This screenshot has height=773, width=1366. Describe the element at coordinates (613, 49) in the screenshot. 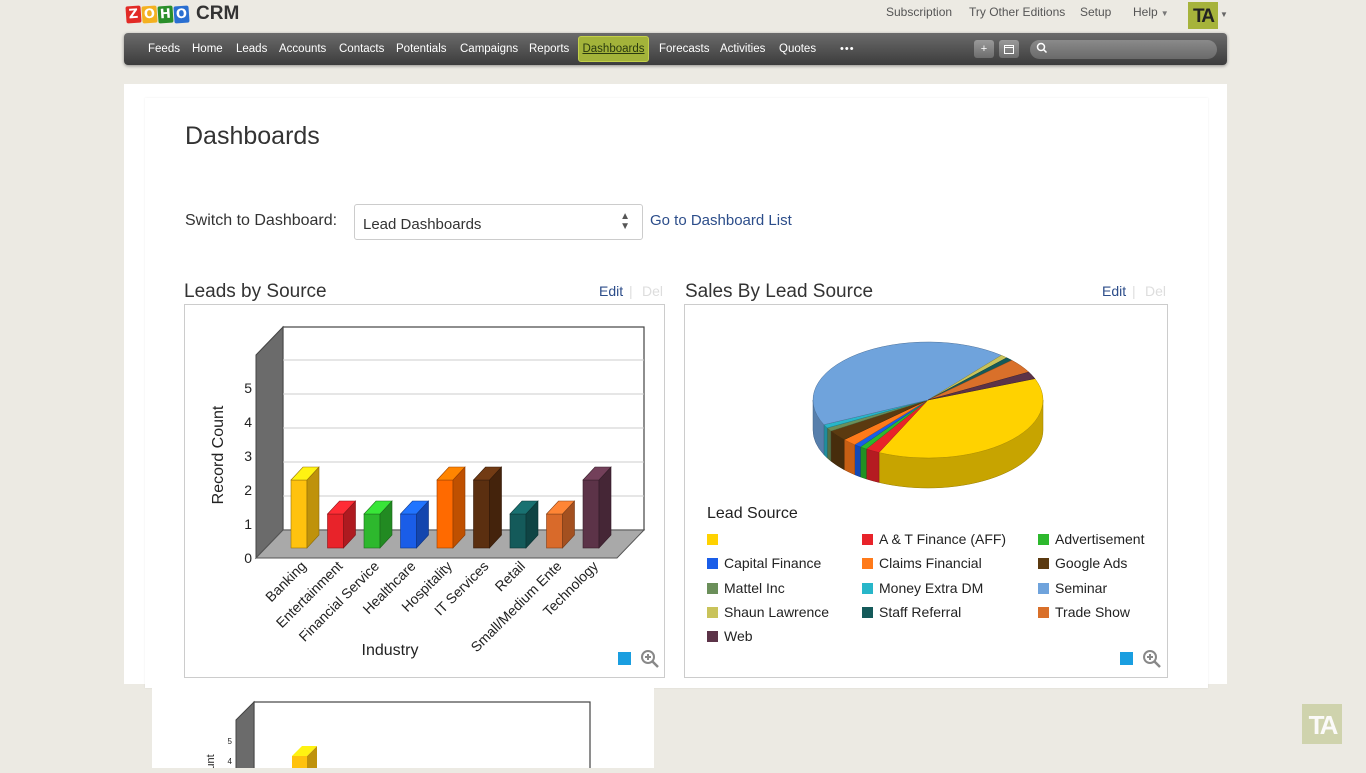

I see `nav-item-dashboards: Dashboards` at that location.